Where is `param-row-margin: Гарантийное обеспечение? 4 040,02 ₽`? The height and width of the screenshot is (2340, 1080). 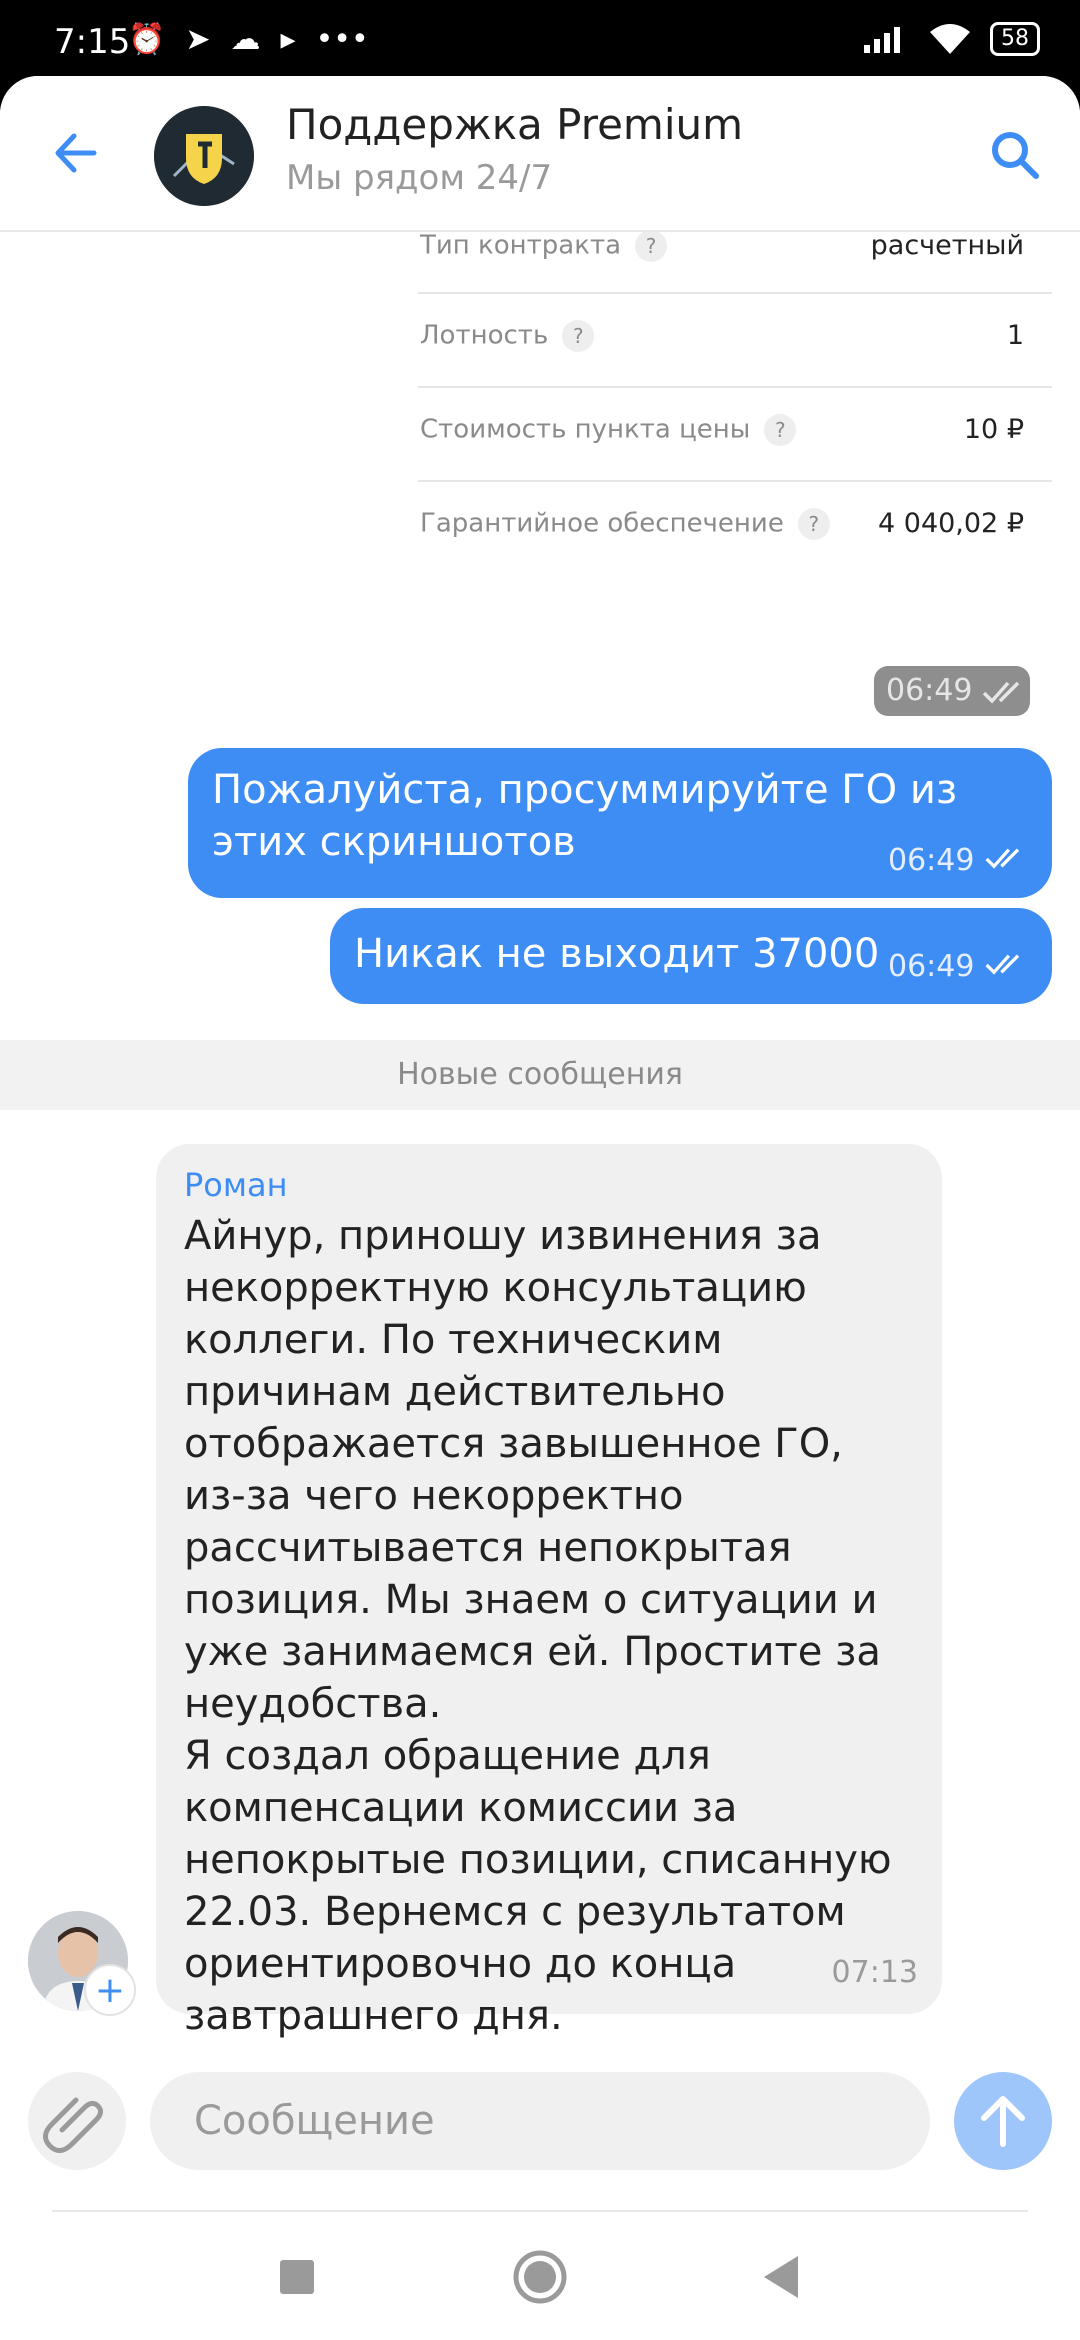
param-row-margin: Гарантийное обеспечение? 4 040,02 ₽ is located at coordinates (735, 527).